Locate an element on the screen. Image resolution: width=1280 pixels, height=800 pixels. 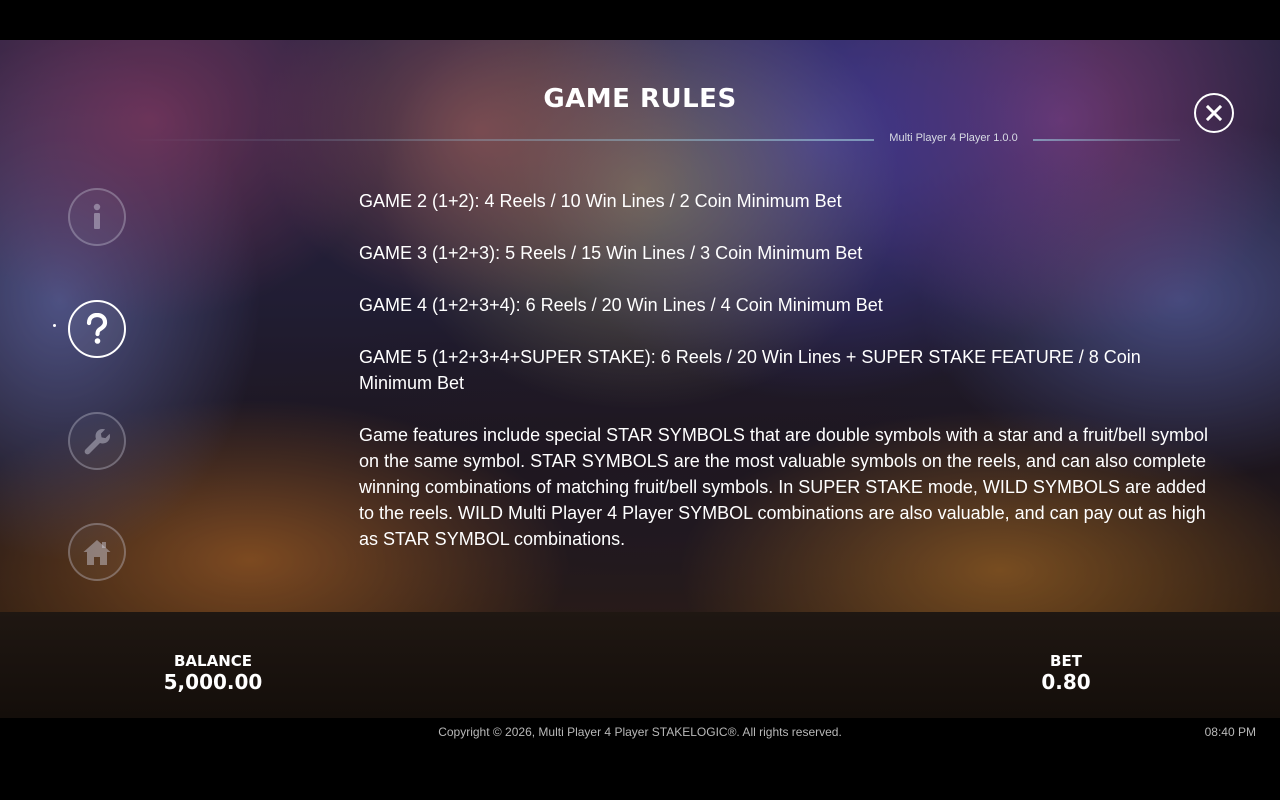
home-icon is located at coordinates (97, 552).